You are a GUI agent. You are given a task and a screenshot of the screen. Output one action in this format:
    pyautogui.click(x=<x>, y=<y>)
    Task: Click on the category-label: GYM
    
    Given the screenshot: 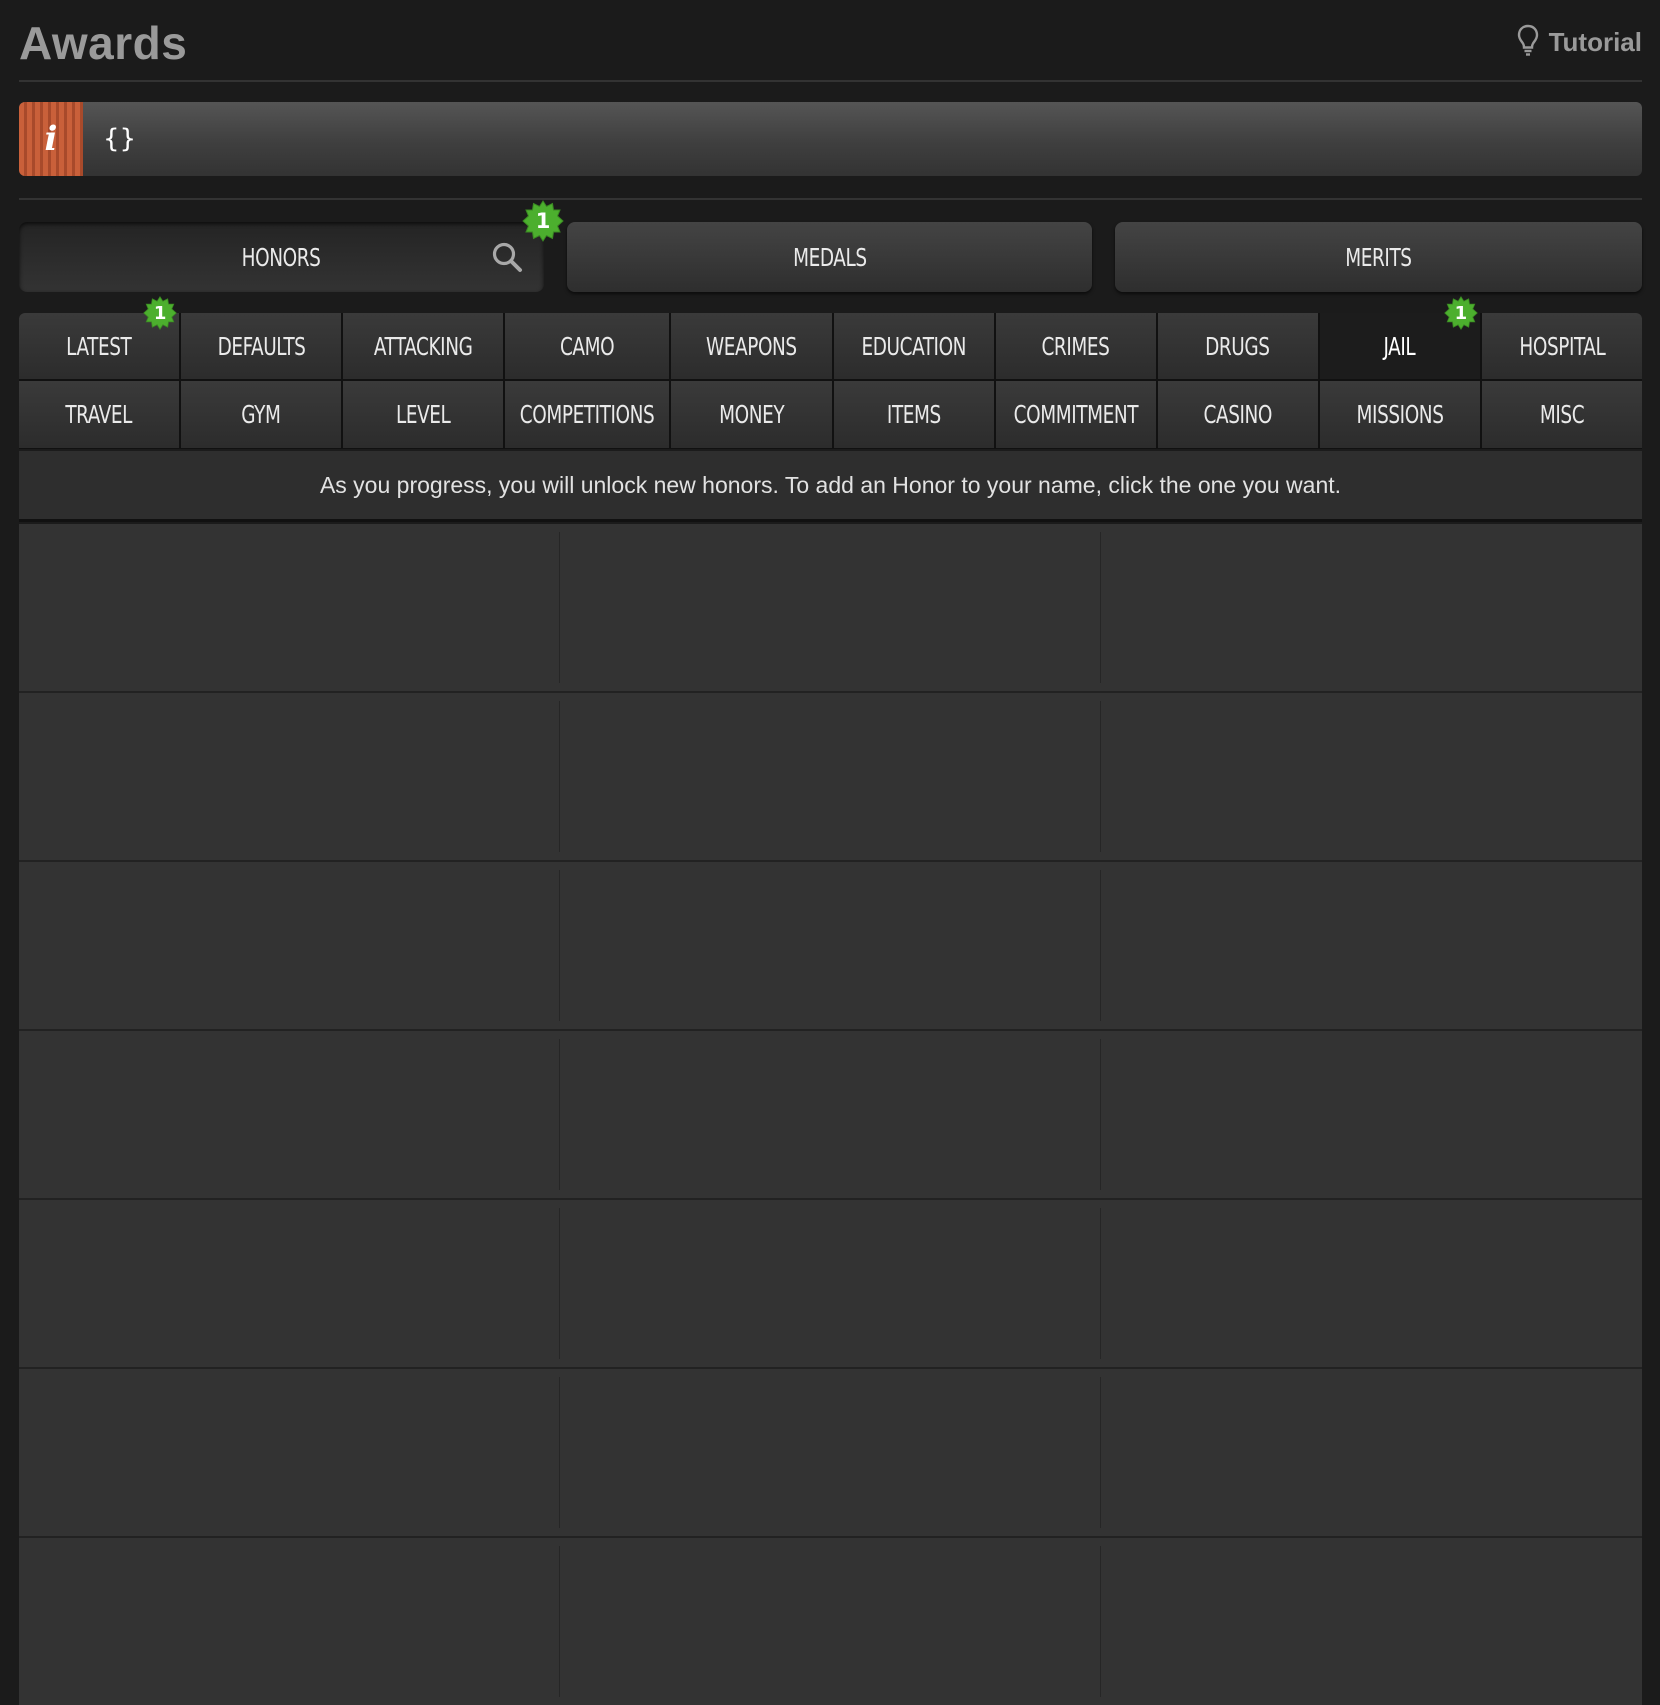 What is the action you would take?
    pyautogui.click(x=261, y=414)
    